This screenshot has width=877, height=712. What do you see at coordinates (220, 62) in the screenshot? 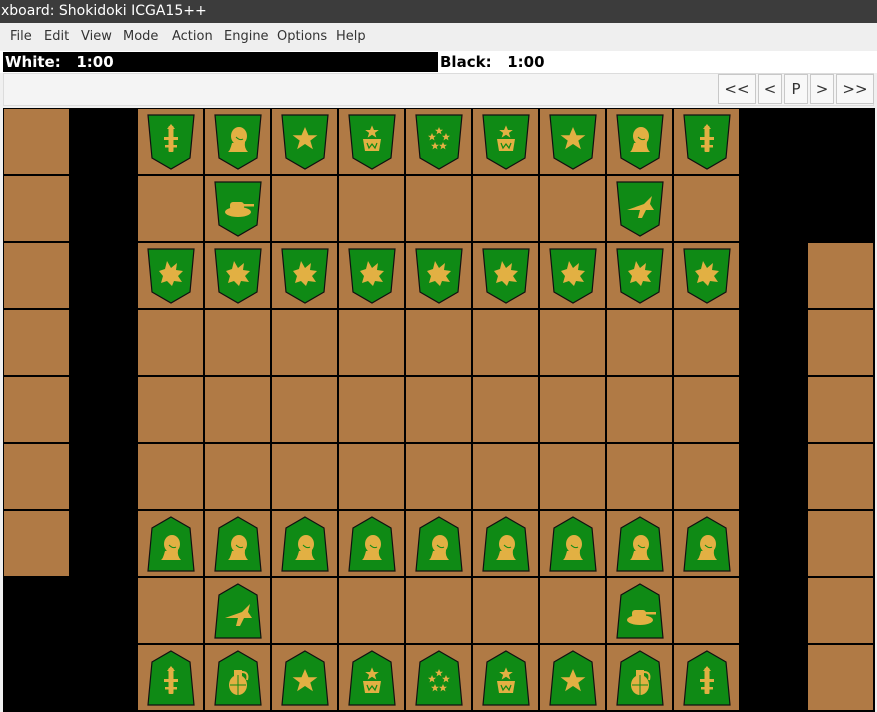
I see `white-clock: White: 1:00` at bounding box center [220, 62].